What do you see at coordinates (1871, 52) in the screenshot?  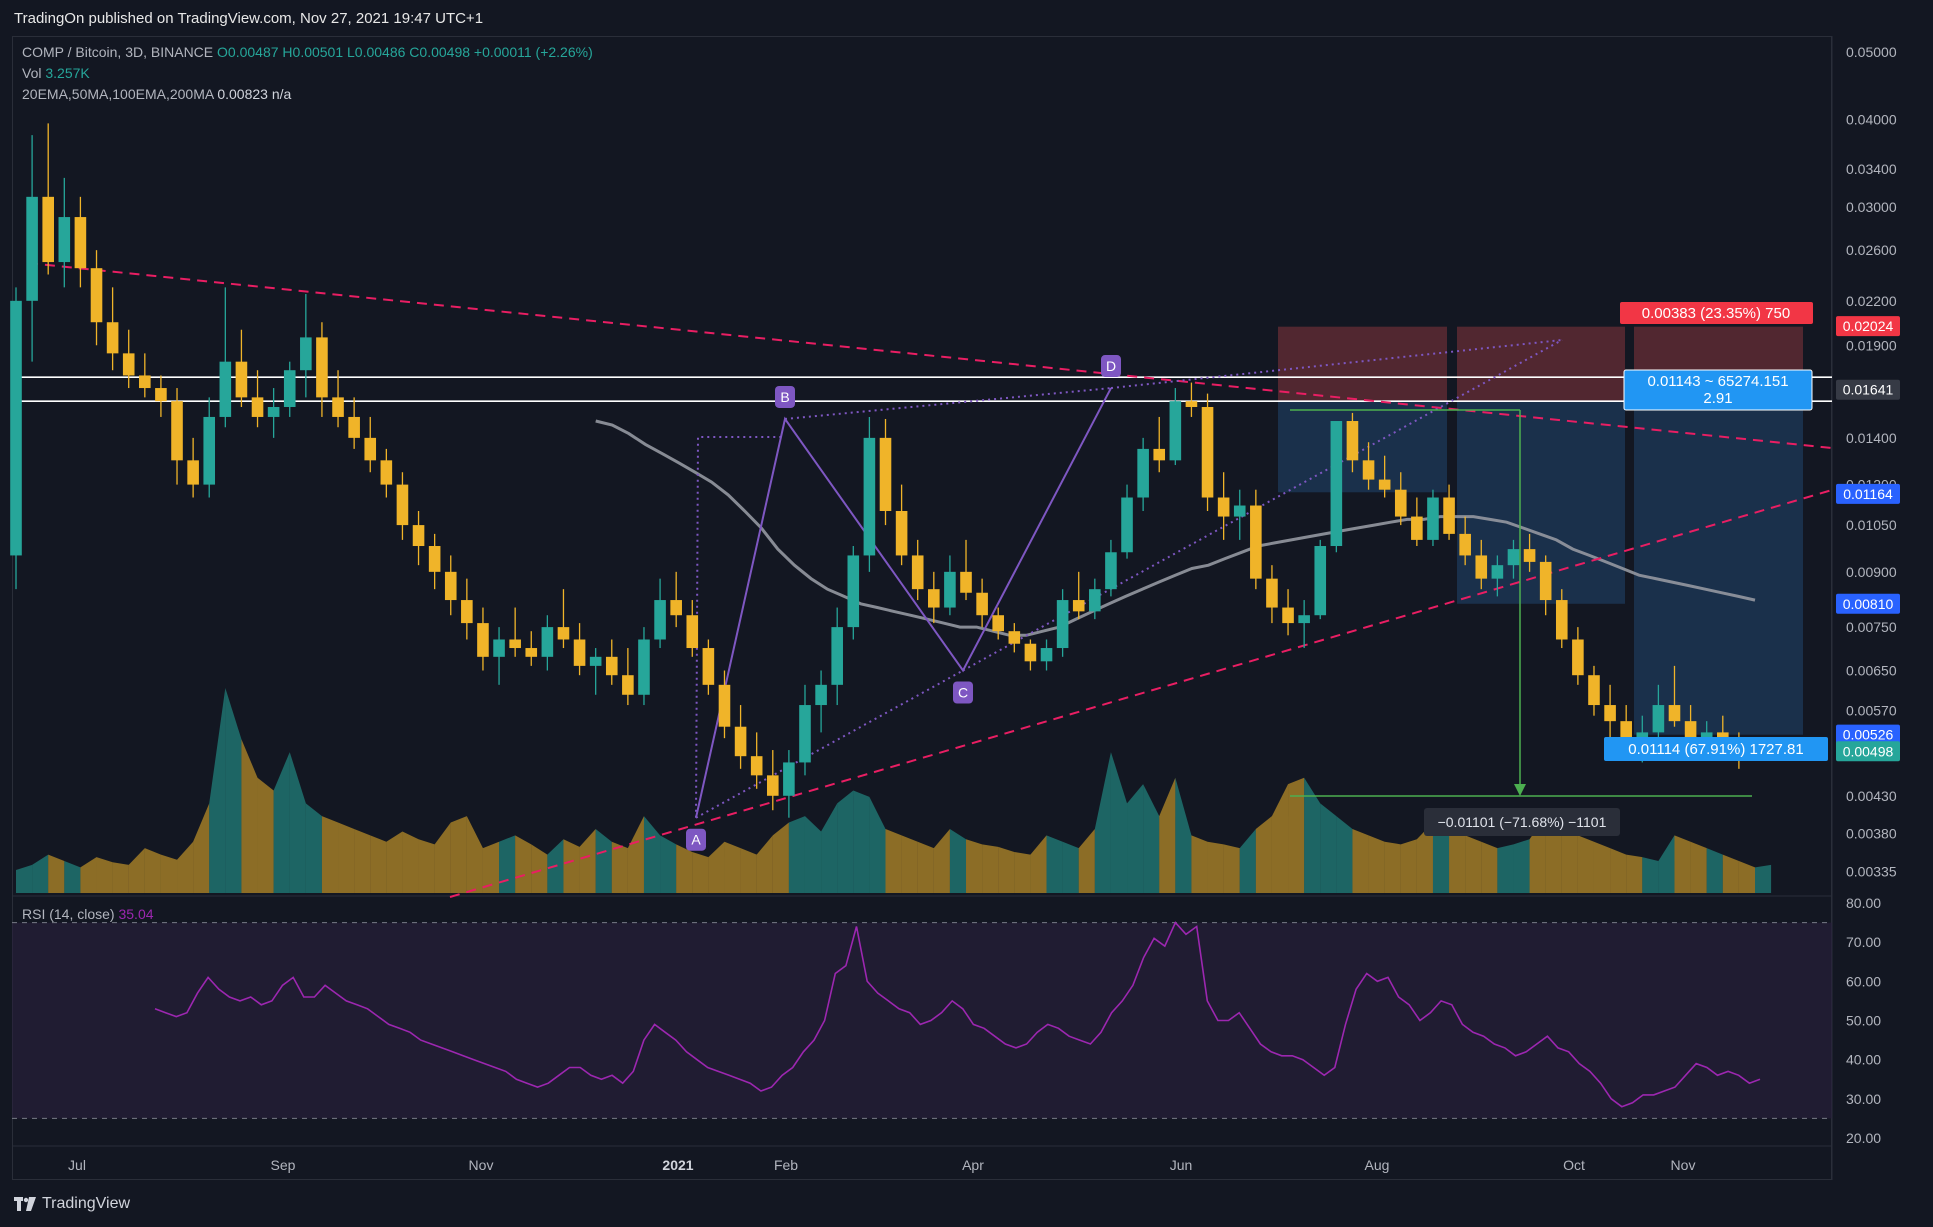 I see `y-tick-label-0: 0.05000` at bounding box center [1871, 52].